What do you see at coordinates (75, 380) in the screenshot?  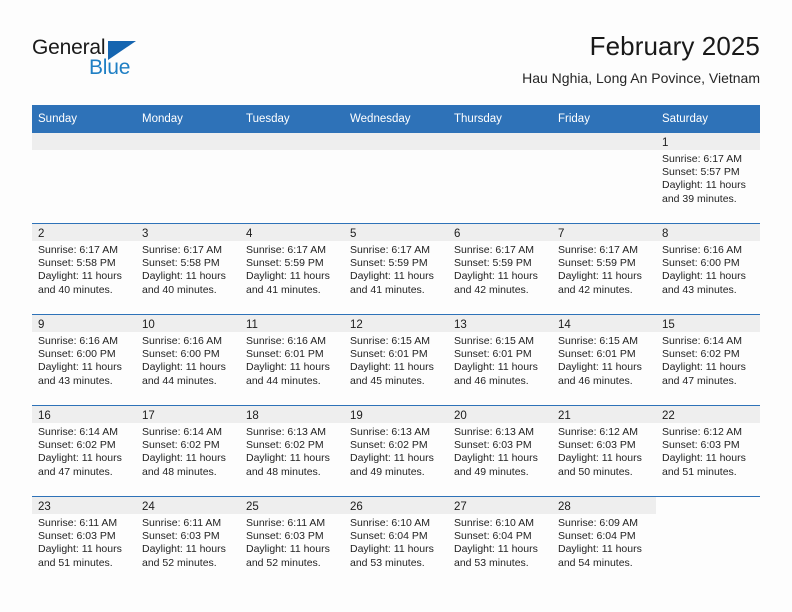 I see `daylight-text-line2: and 43 minutes.` at bounding box center [75, 380].